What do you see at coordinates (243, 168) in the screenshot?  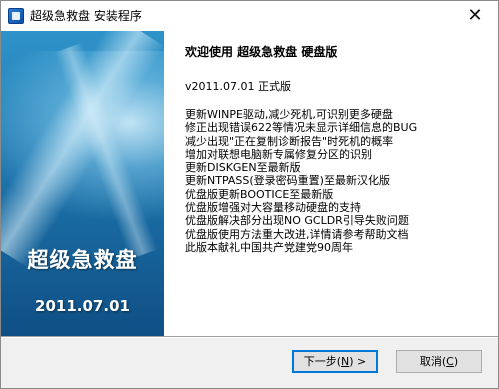 I see `changelog-item: 更新DISKGEN至最新版` at bounding box center [243, 168].